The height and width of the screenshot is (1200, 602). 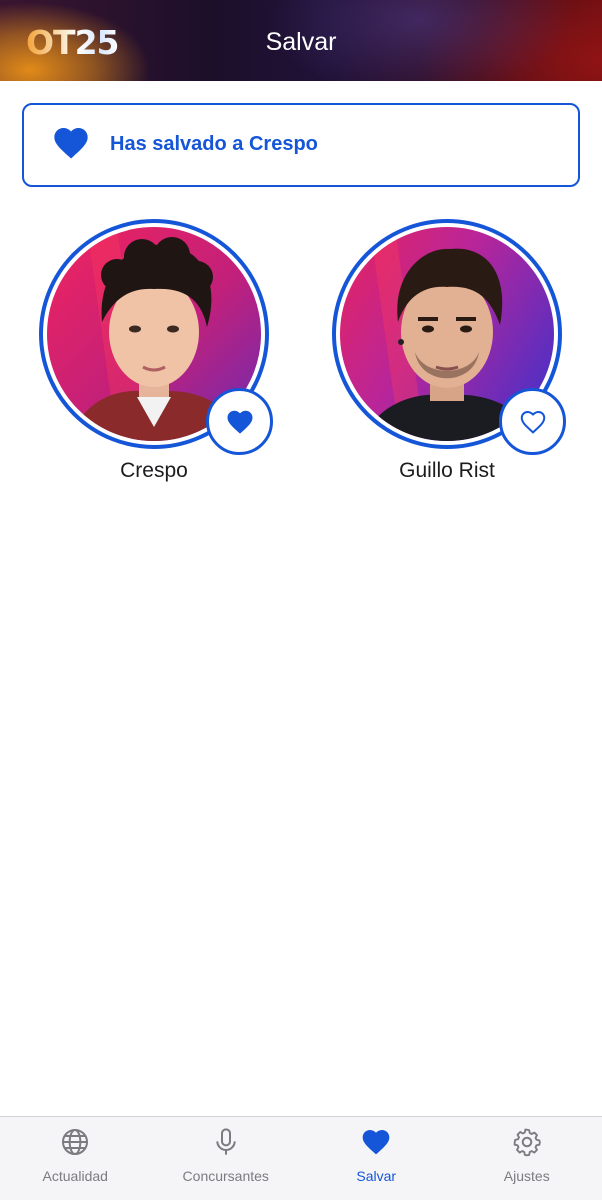 What do you see at coordinates (376, 1158) in the screenshot?
I see `tab-salvar: Salvar` at bounding box center [376, 1158].